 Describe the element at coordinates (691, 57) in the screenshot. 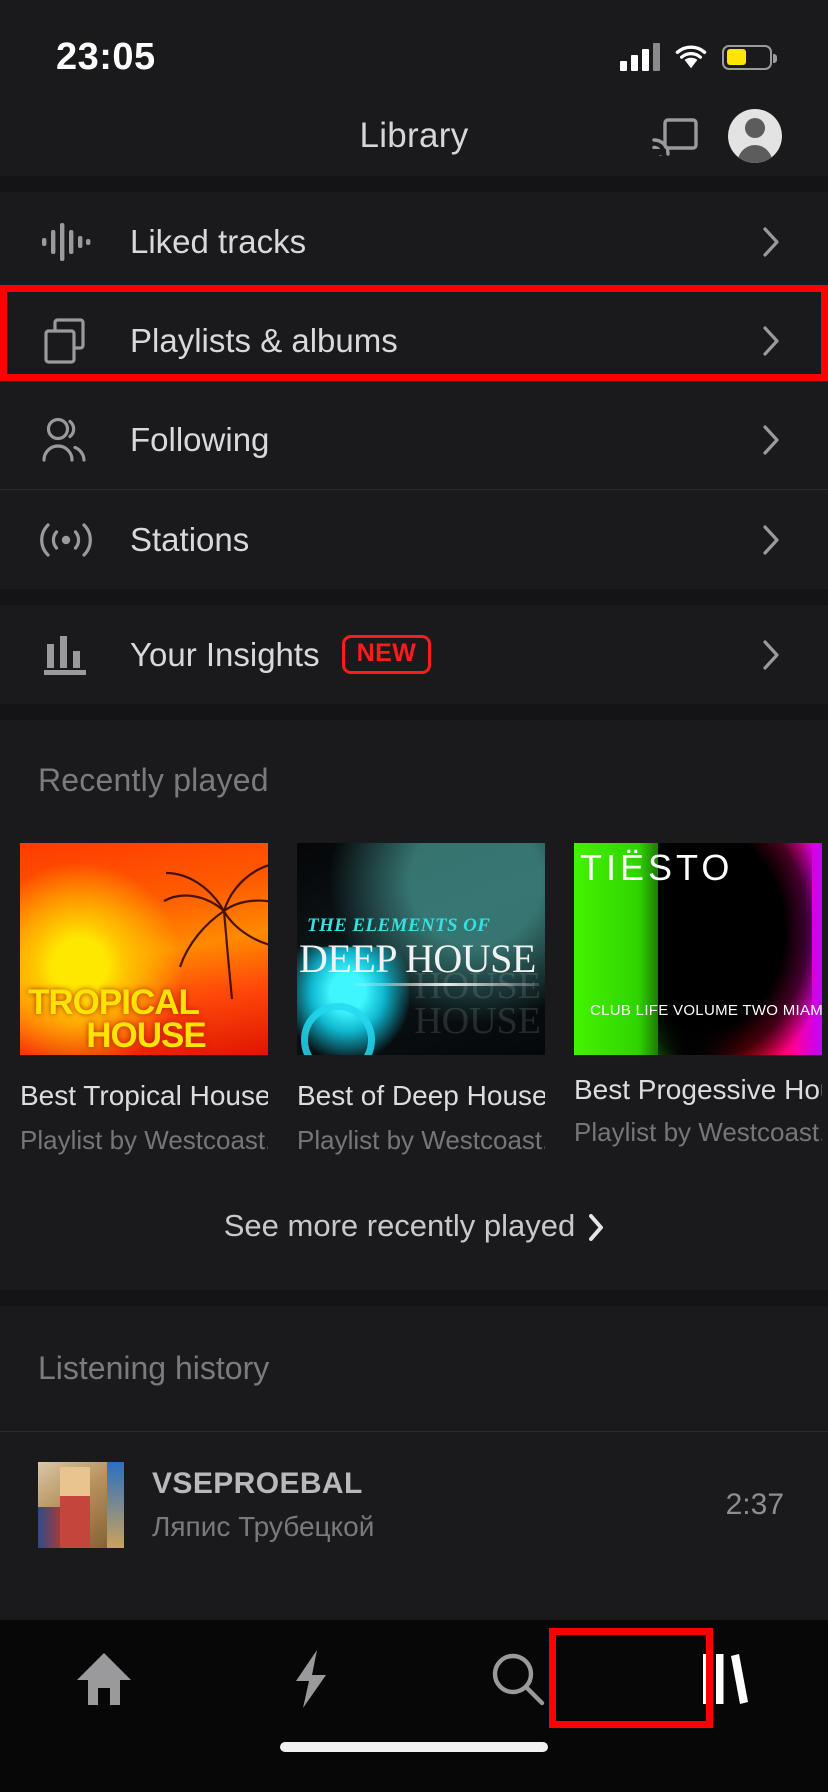

I see `wifi-icon` at that location.